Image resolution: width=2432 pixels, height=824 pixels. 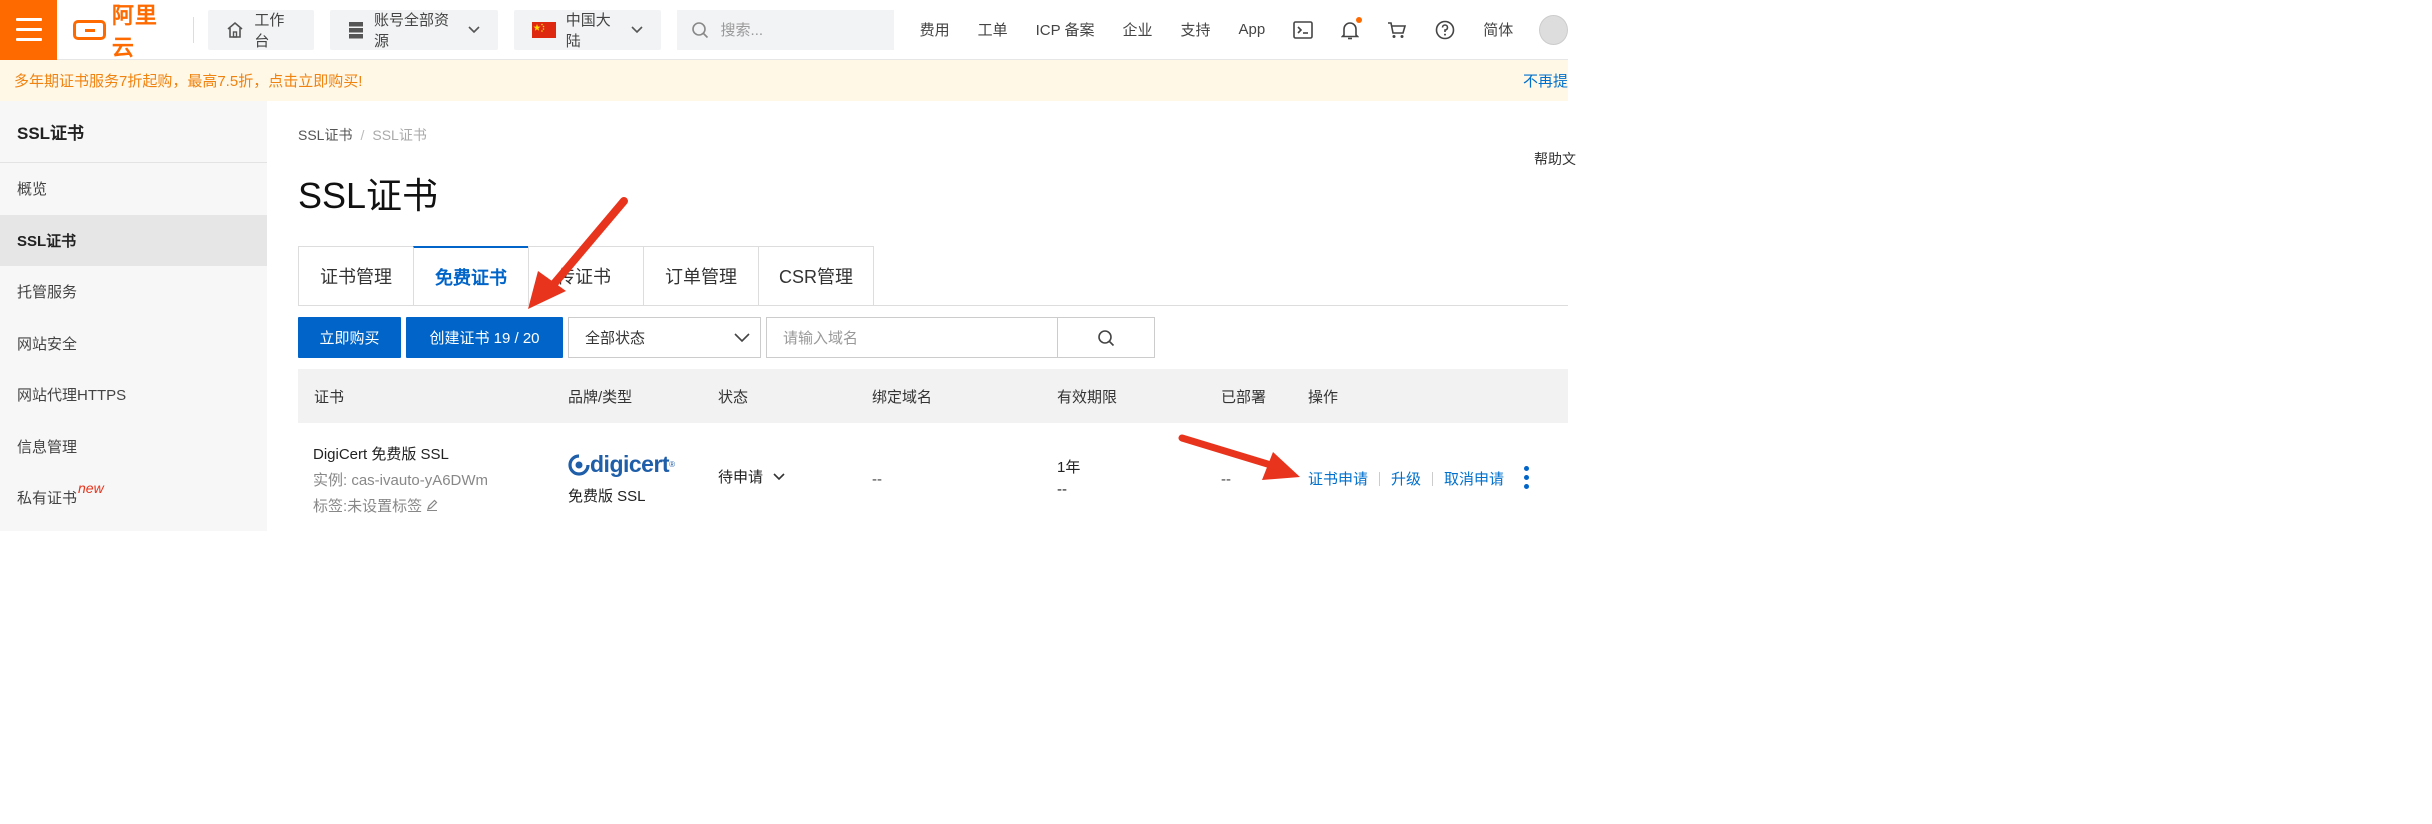 I want to click on cart-icon, so click(x=1397, y=30).